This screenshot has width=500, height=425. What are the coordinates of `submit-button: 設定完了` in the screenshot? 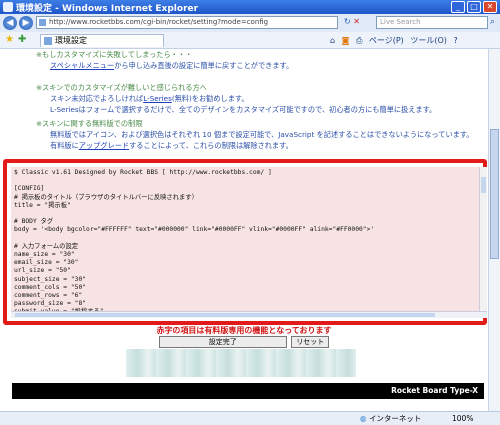 It's located at (222, 342).